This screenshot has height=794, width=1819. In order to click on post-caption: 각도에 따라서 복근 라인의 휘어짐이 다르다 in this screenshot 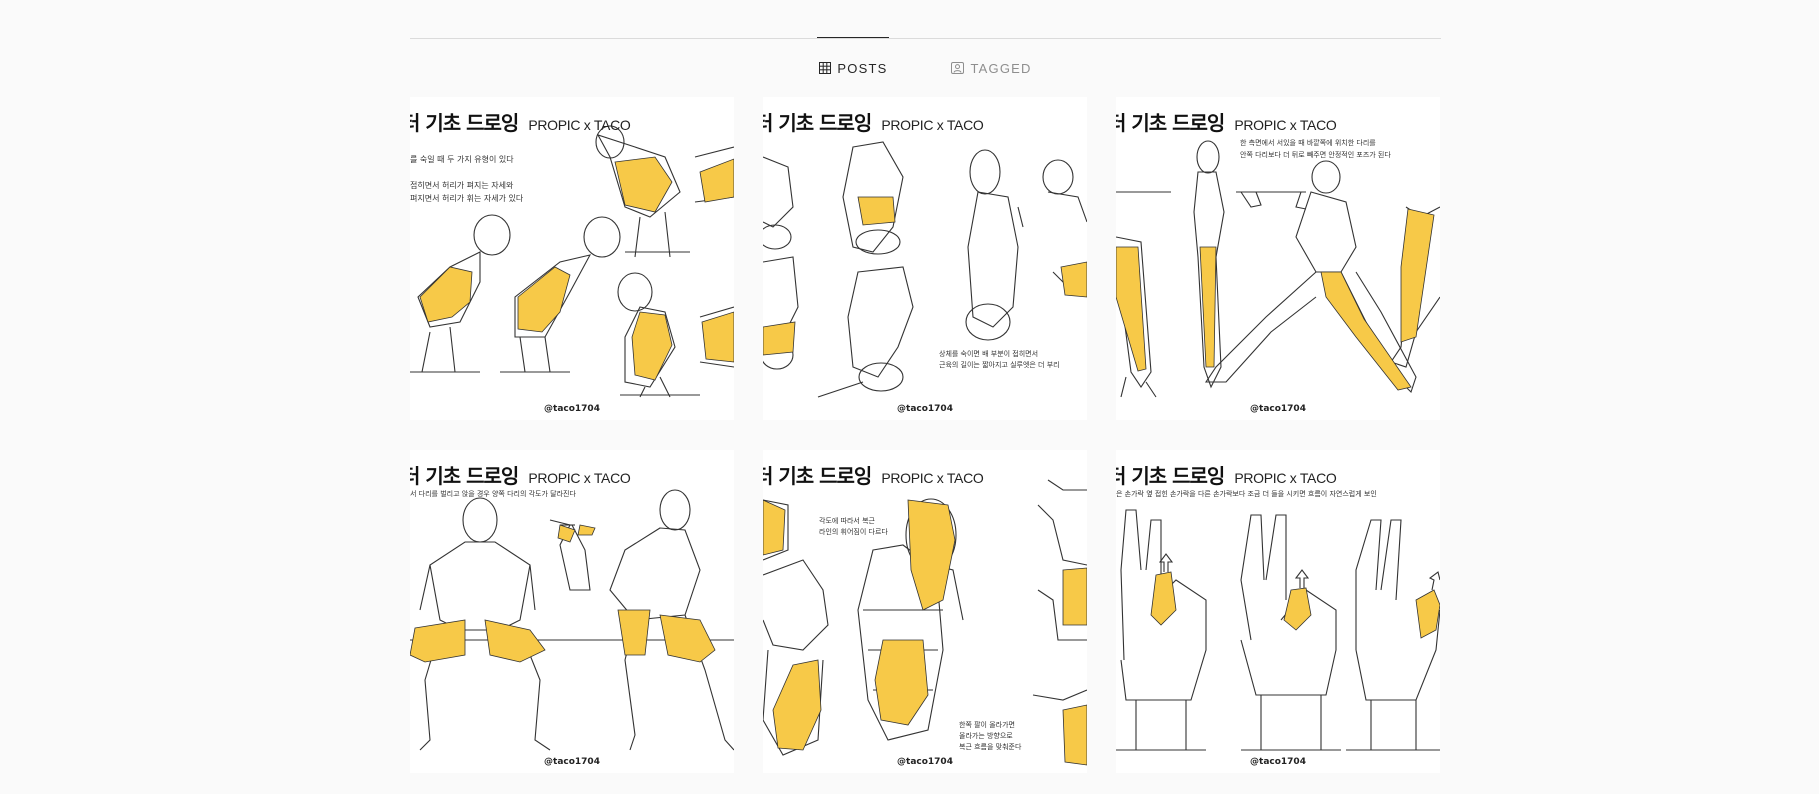, I will do `click(853, 526)`.